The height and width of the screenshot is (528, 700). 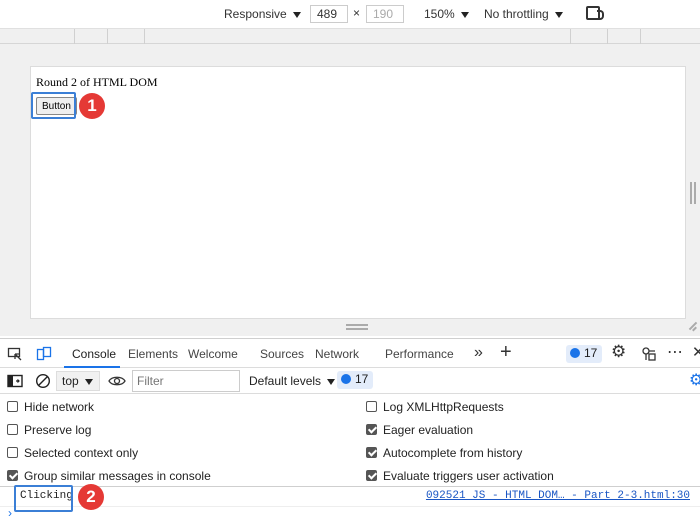 What do you see at coordinates (595, 13) in the screenshot?
I see `rotate-icon` at bounding box center [595, 13].